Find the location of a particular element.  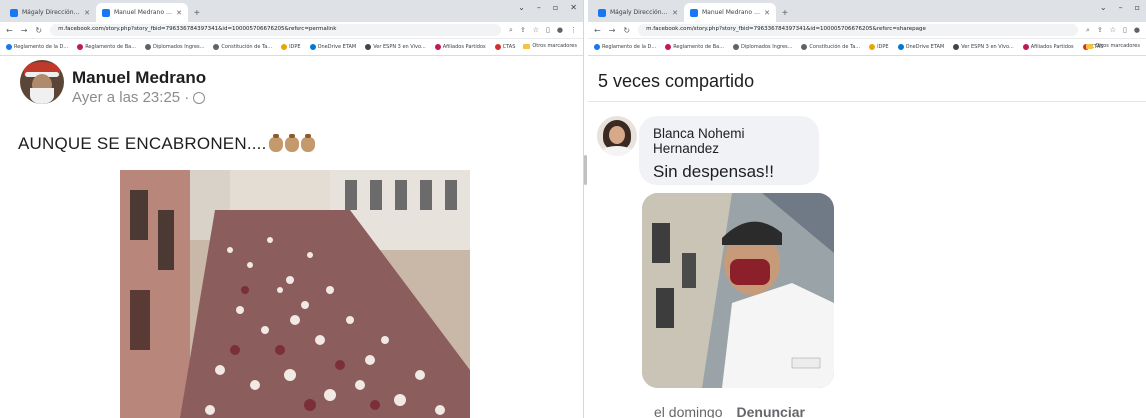

comment-author: Blanca Nohemi Hernandez is located at coordinates (729, 141).